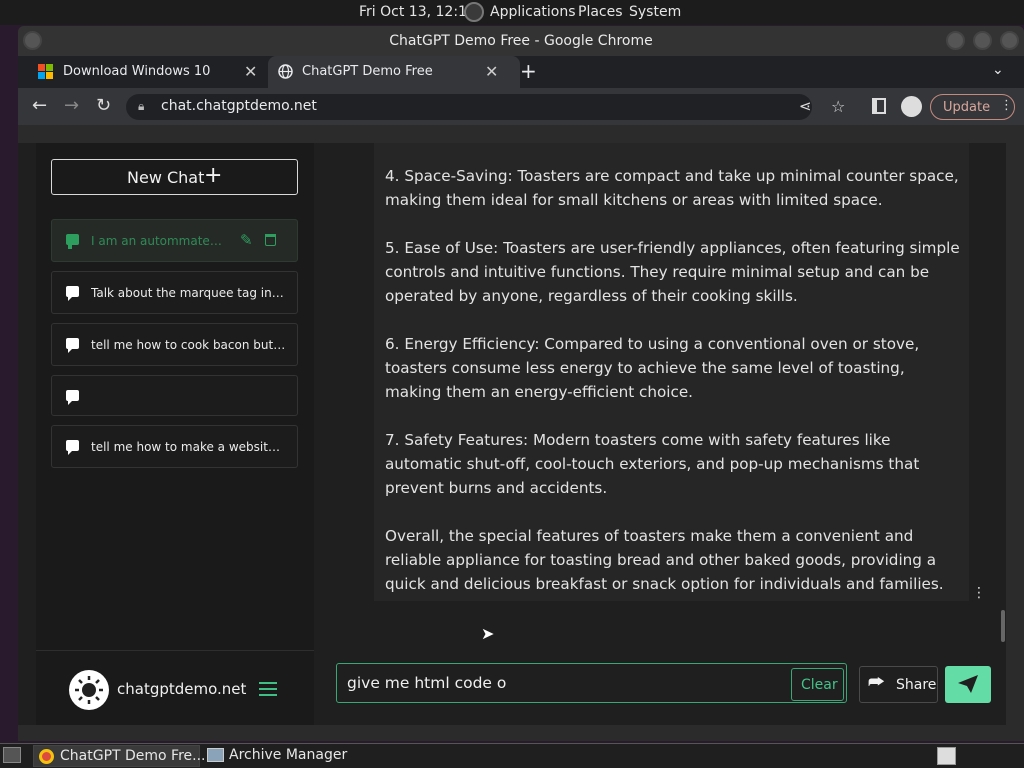 The height and width of the screenshot is (768, 1024). What do you see at coordinates (45, 71) in the screenshot?
I see `windows-logo-icon` at bounding box center [45, 71].